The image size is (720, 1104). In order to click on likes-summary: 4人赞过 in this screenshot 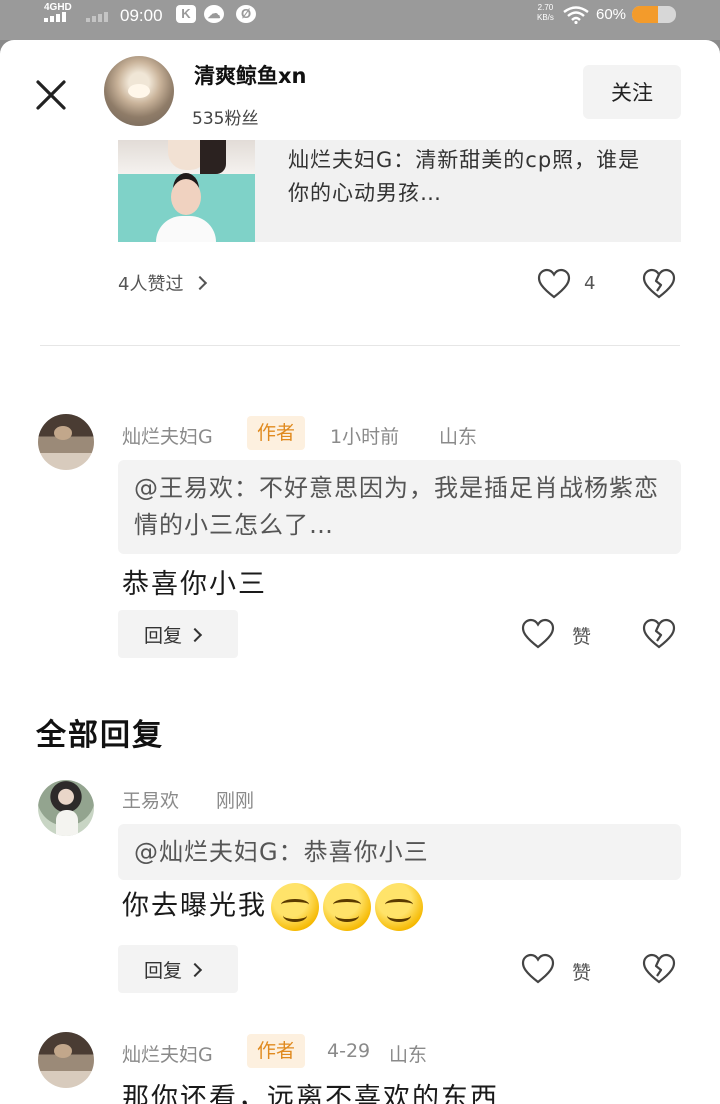, I will do `click(163, 283)`.